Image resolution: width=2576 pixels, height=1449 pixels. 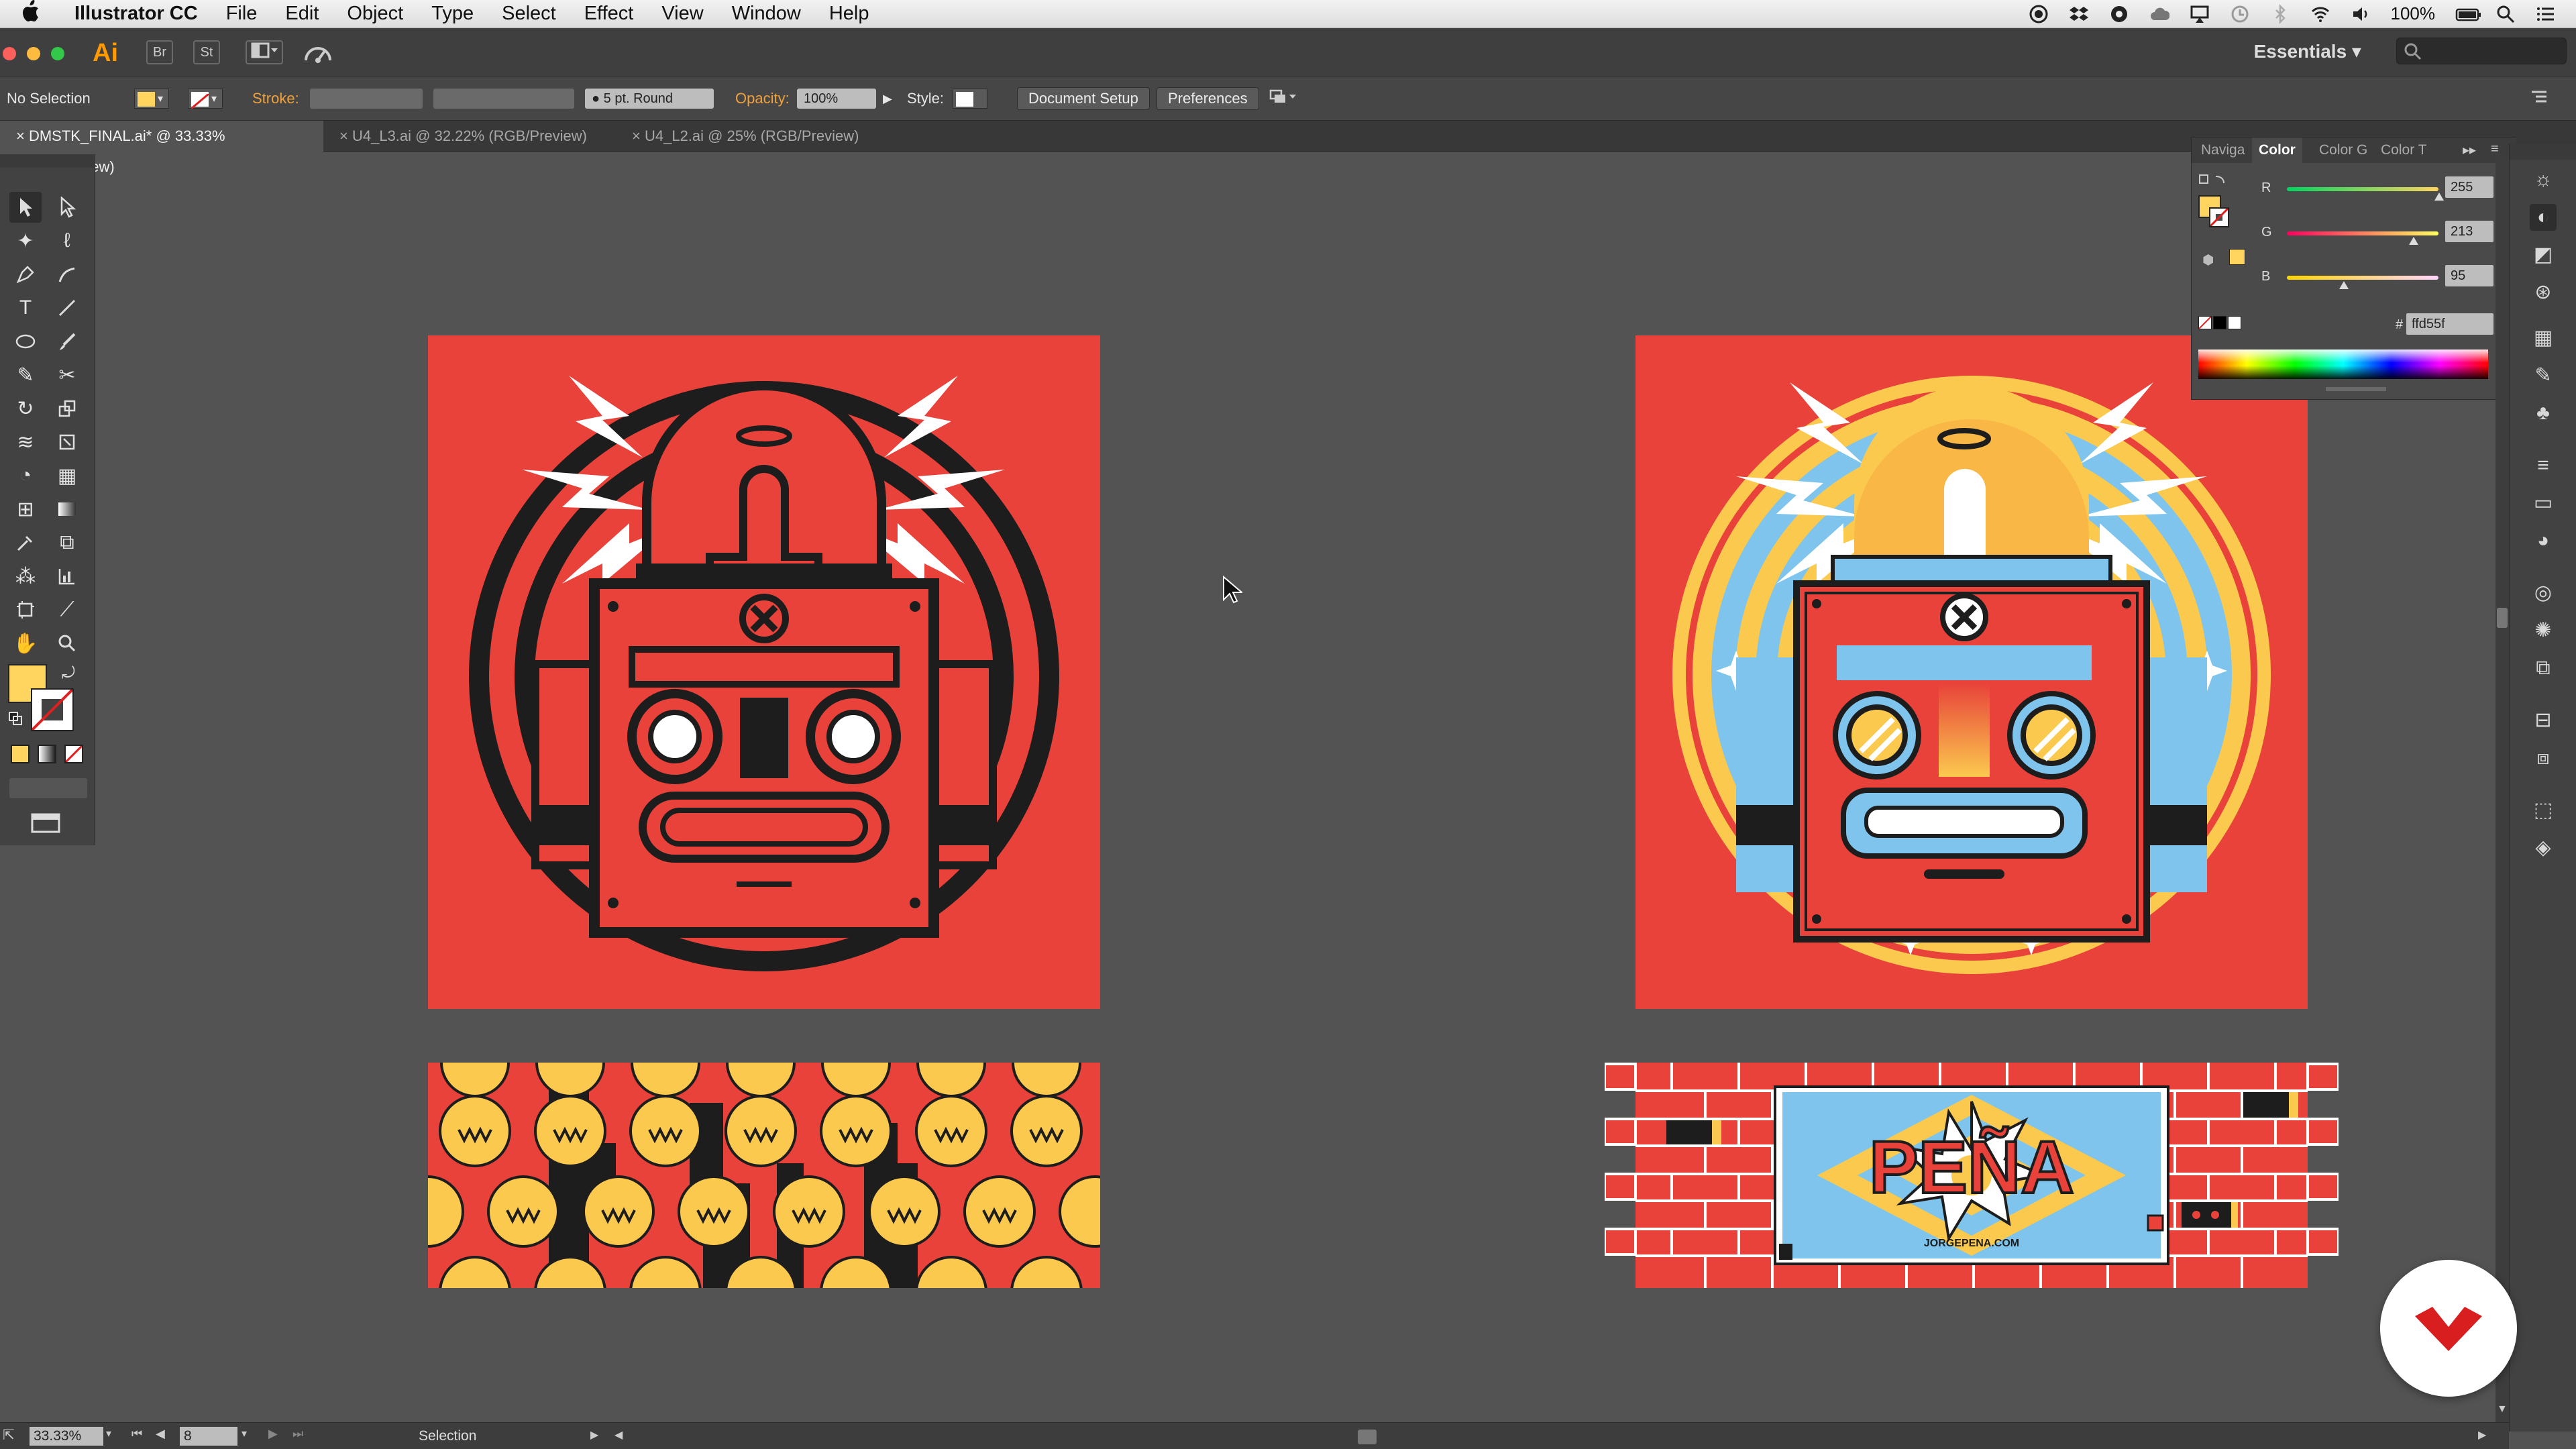 What do you see at coordinates (67, 509) in the screenshot?
I see `gradient-tool-icon` at bounding box center [67, 509].